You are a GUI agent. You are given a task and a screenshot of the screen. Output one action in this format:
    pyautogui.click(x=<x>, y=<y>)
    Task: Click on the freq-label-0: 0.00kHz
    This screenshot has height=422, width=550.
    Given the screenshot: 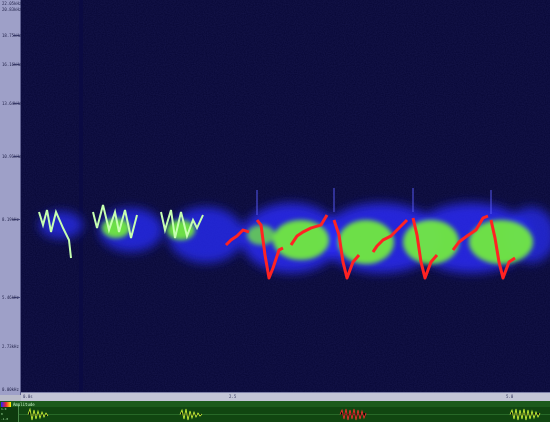 What is the action you would take?
    pyautogui.click(x=10, y=389)
    